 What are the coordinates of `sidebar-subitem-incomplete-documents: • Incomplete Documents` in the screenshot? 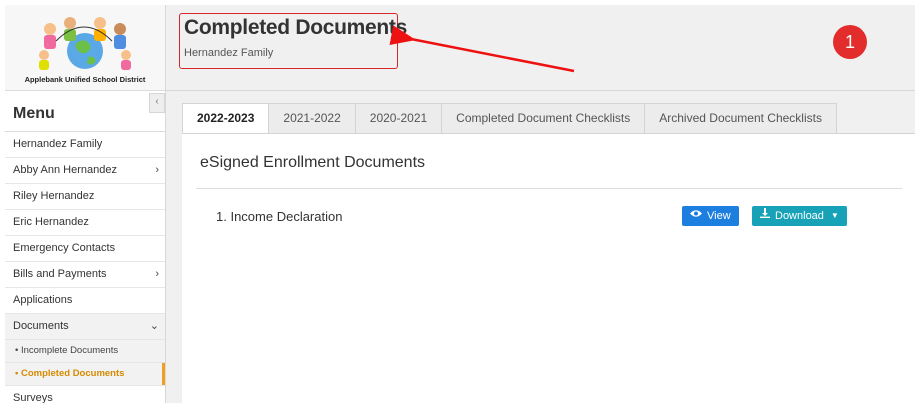 It's located at (85, 351).